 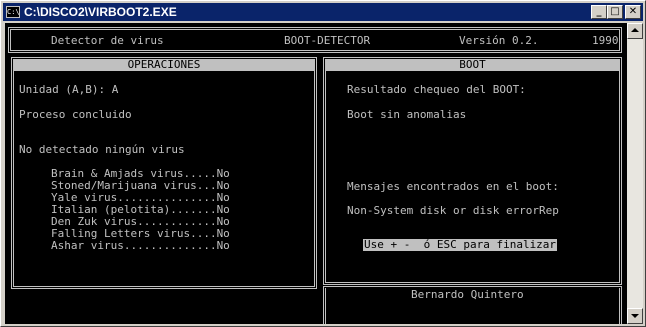 What do you see at coordinates (635, 316) in the screenshot?
I see `scroll-down-button` at bounding box center [635, 316].